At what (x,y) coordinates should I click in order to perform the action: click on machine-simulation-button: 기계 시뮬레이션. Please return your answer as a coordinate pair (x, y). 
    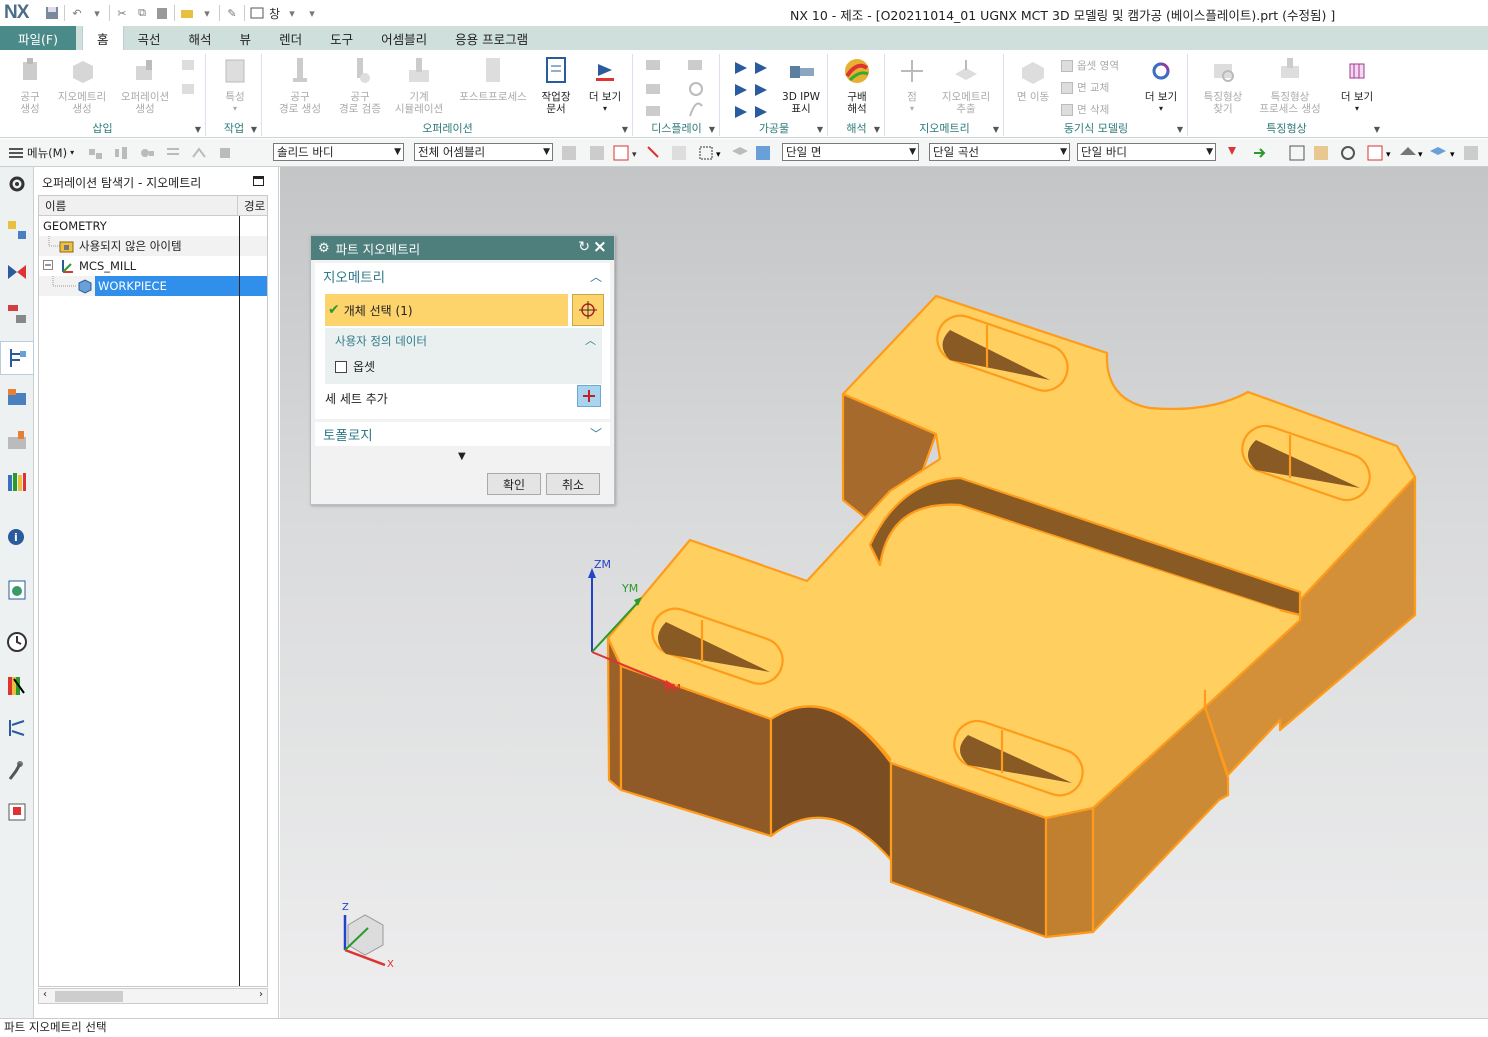
    Looking at the image, I should click on (419, 85).